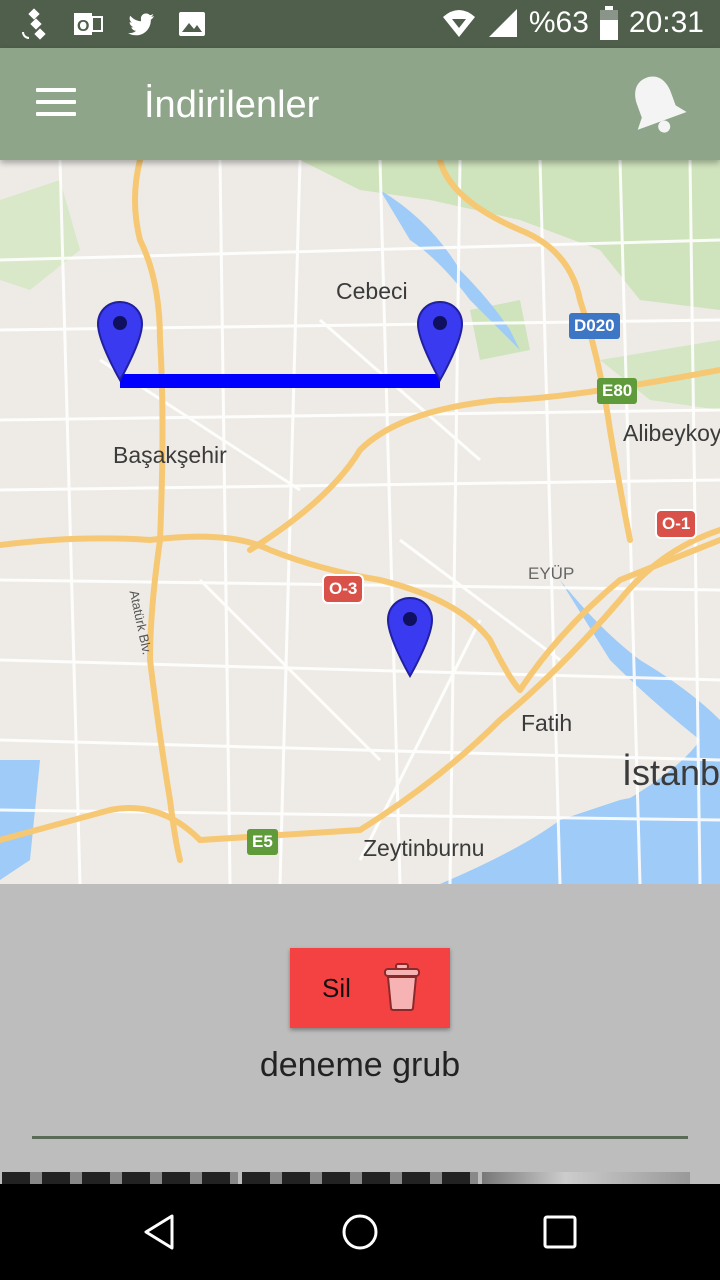 This screenshot has height=1280, width=720. What do you see at coordinates (170, 455) in the screenshot?
I see `map-label-basaksehir: Başakşehir` at bounding box center [170, 455].